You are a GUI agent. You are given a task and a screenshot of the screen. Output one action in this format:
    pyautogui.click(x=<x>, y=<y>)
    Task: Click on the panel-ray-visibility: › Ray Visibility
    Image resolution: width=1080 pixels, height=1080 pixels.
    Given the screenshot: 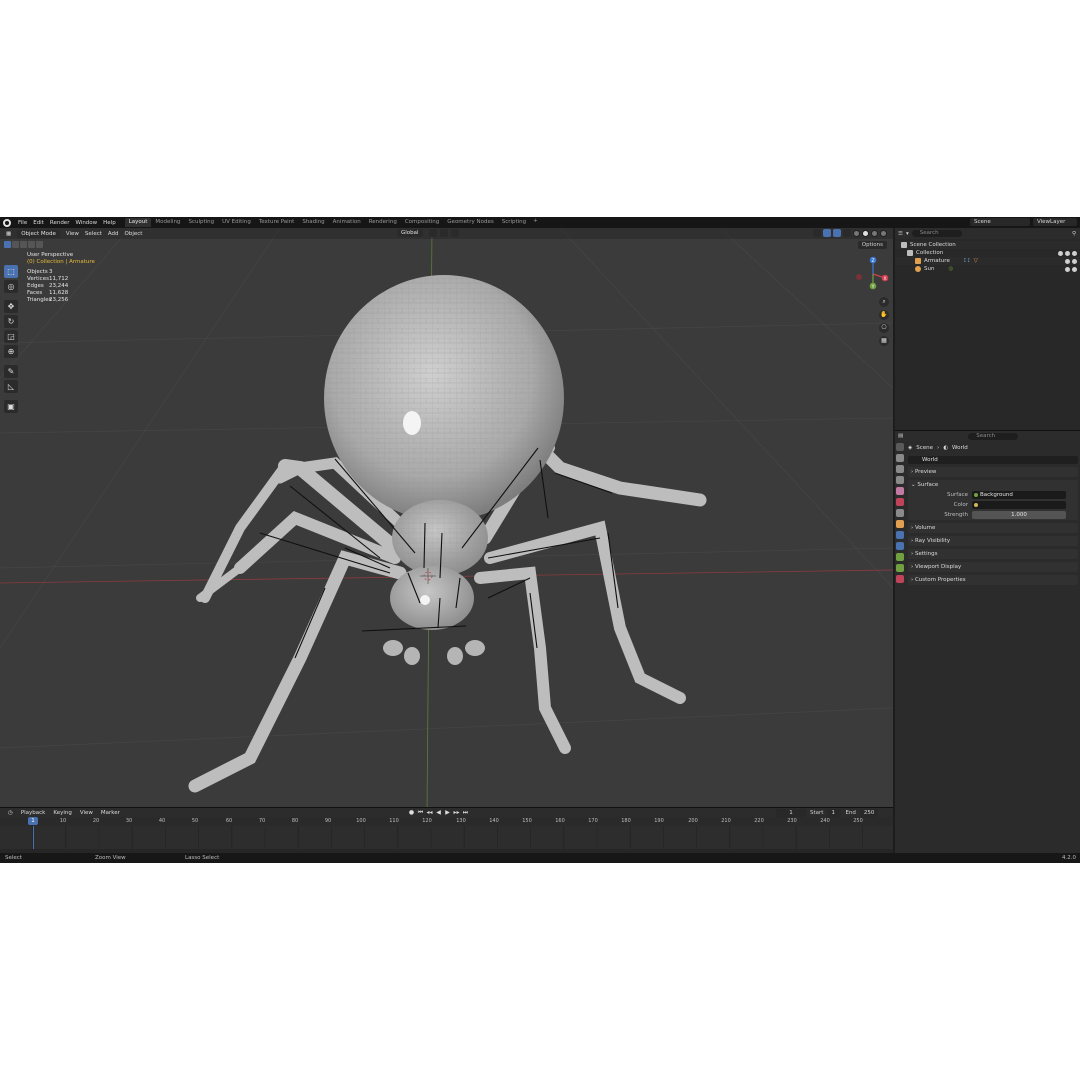 What is the action you would take?
    pyautogui.click(x=993, y=541)
    